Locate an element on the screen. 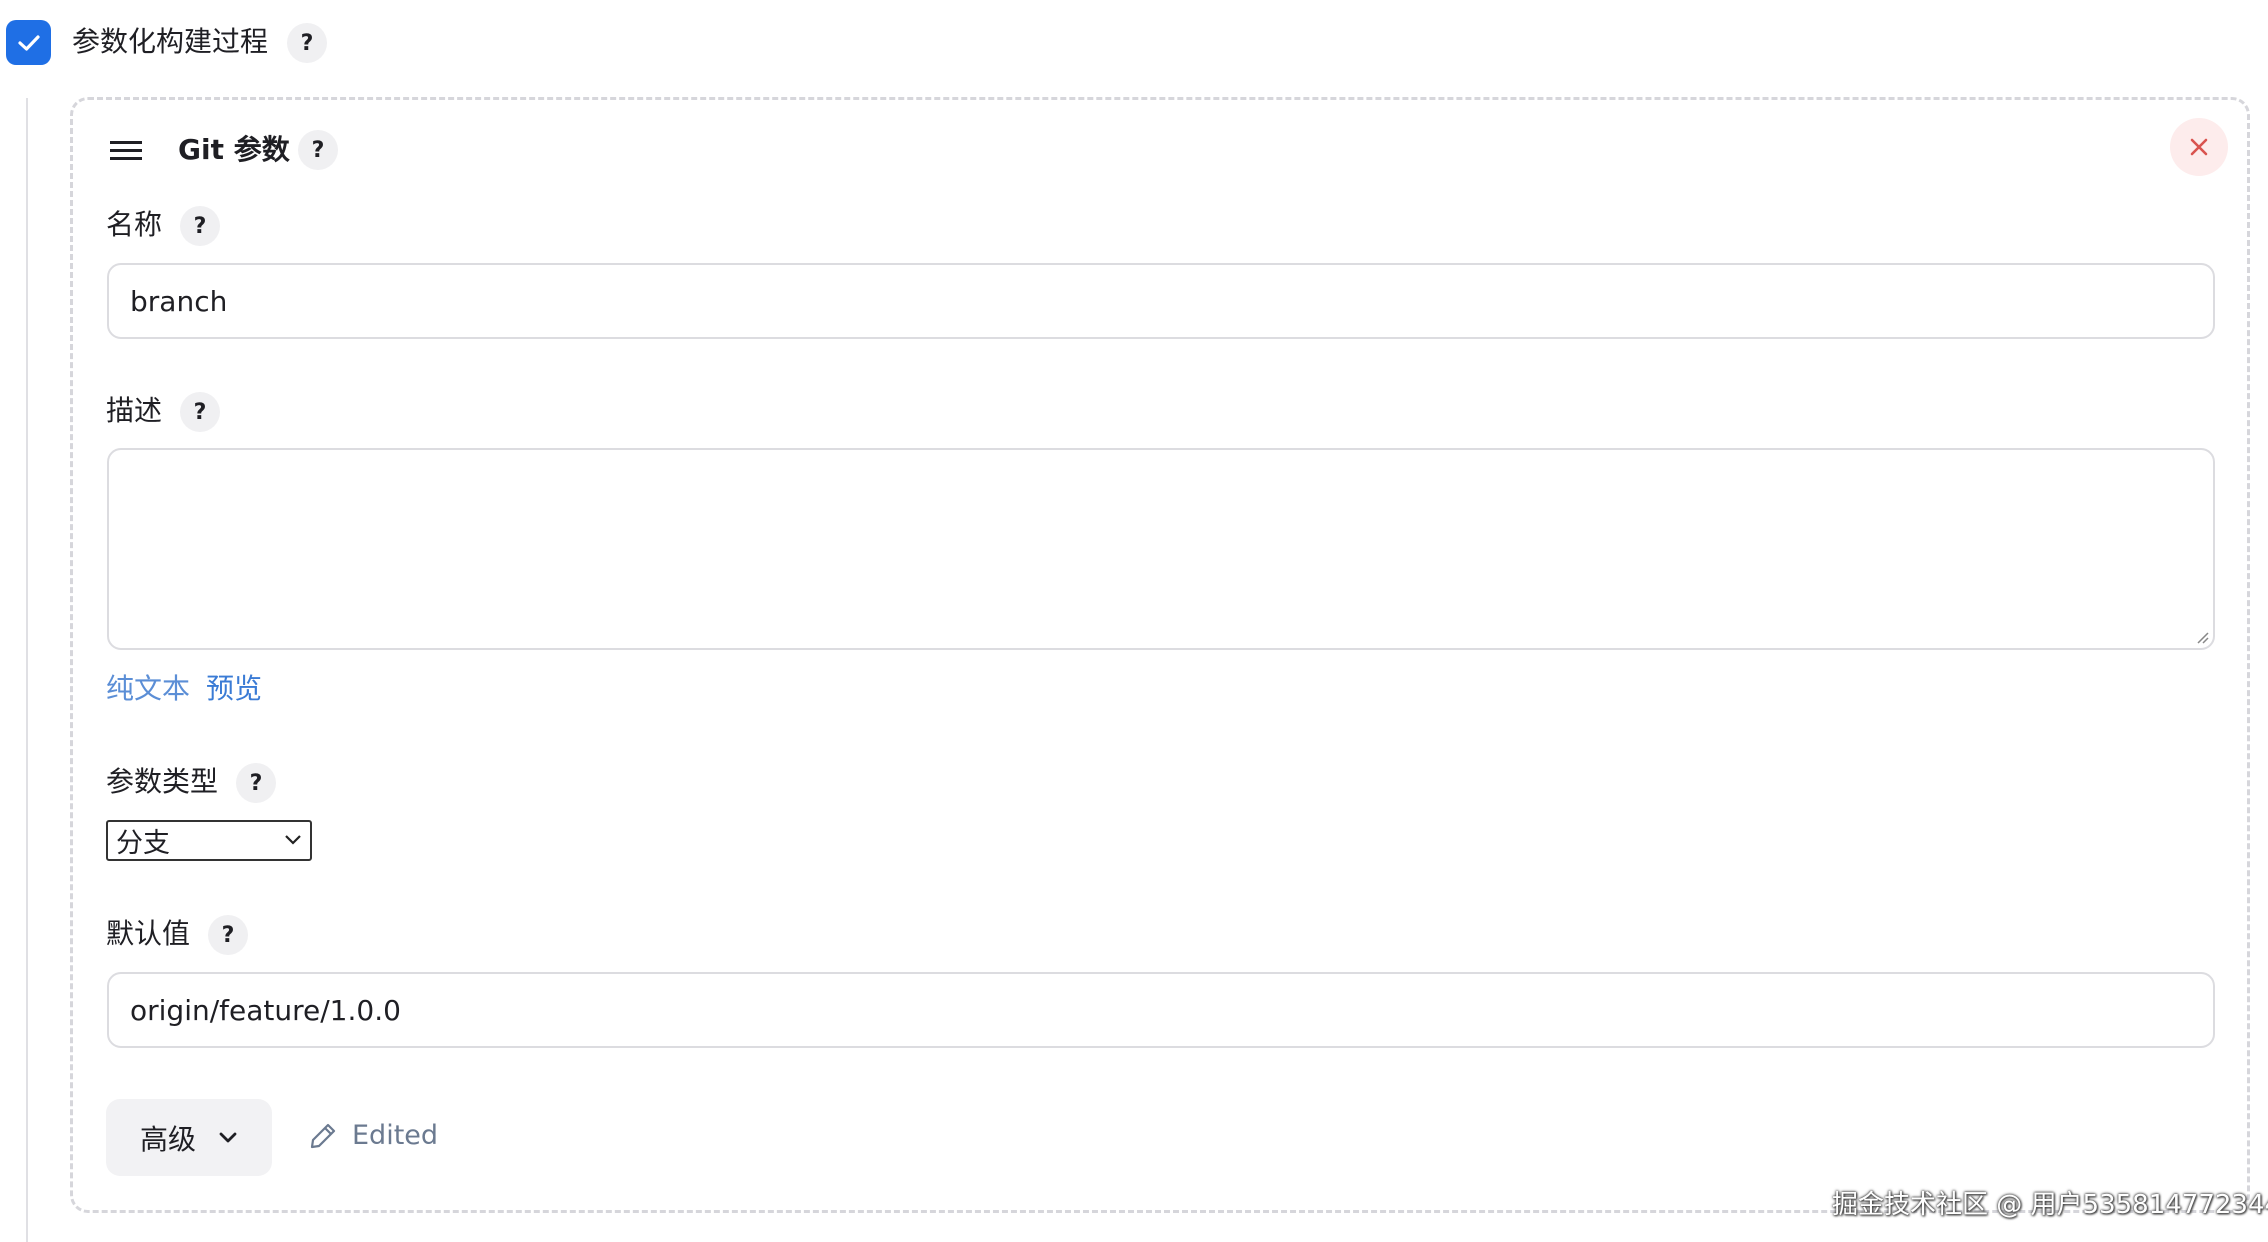 Image resolution: width=2268 pixels, height=1242 pixels. preview-link: 预览 is located at coordinates (234, 689).